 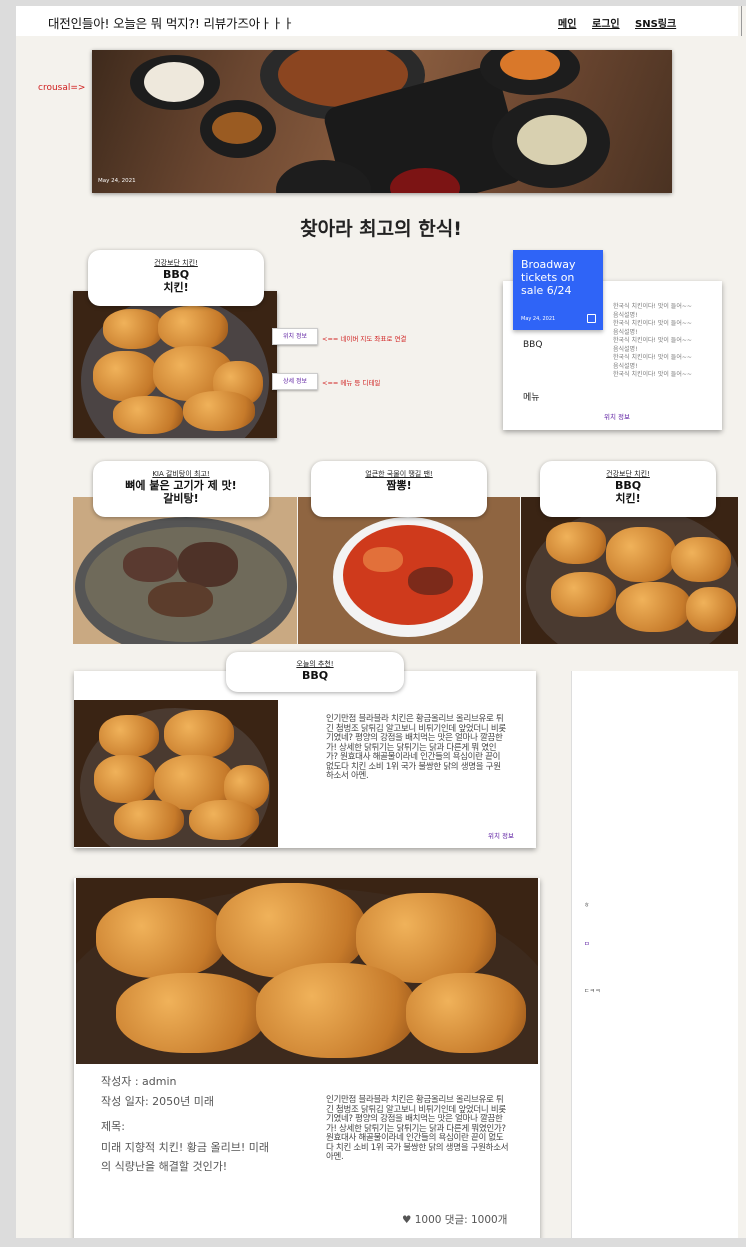 What do you see at coordinates (591, 318) in the screenshot?
I see `calendar-icon` at bounding box center [591, 318].